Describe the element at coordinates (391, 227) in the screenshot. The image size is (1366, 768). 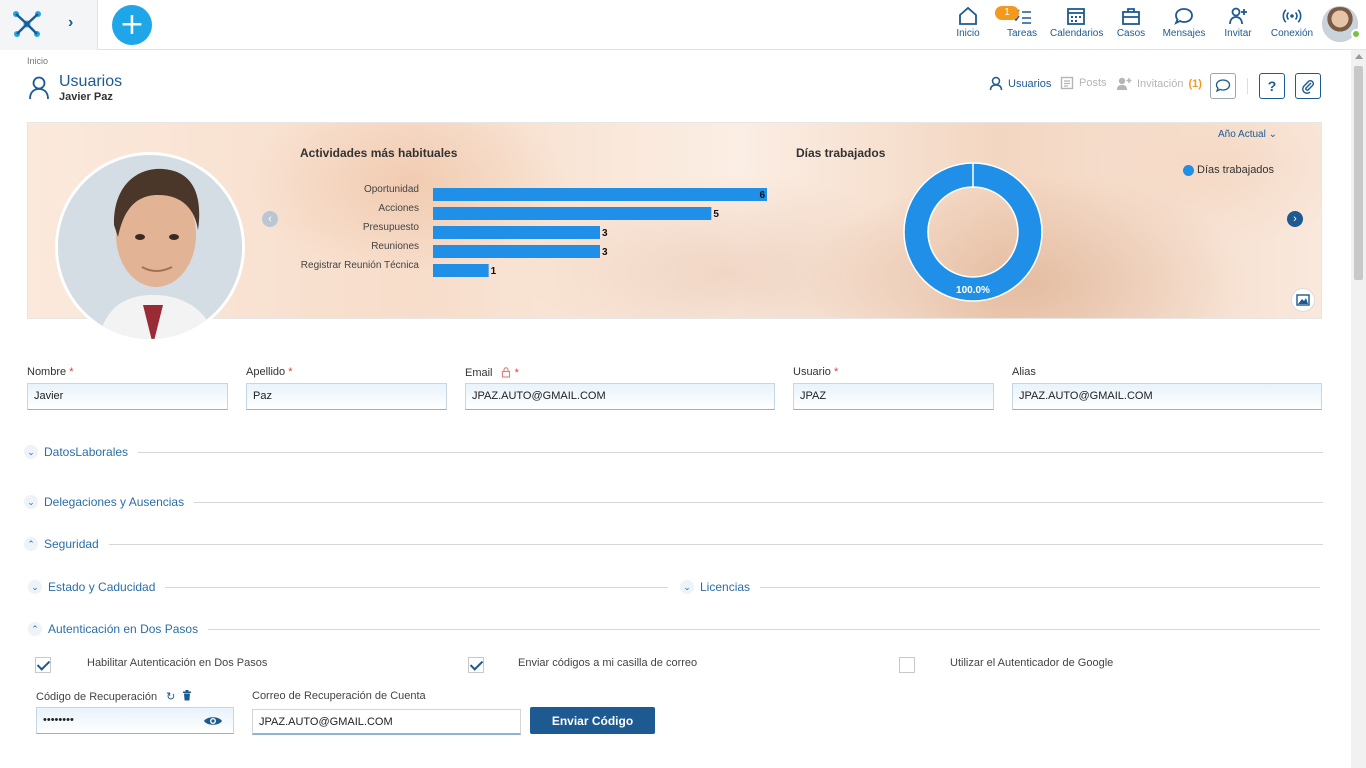
I see `bar-category-label: Presupuesto` at that location.